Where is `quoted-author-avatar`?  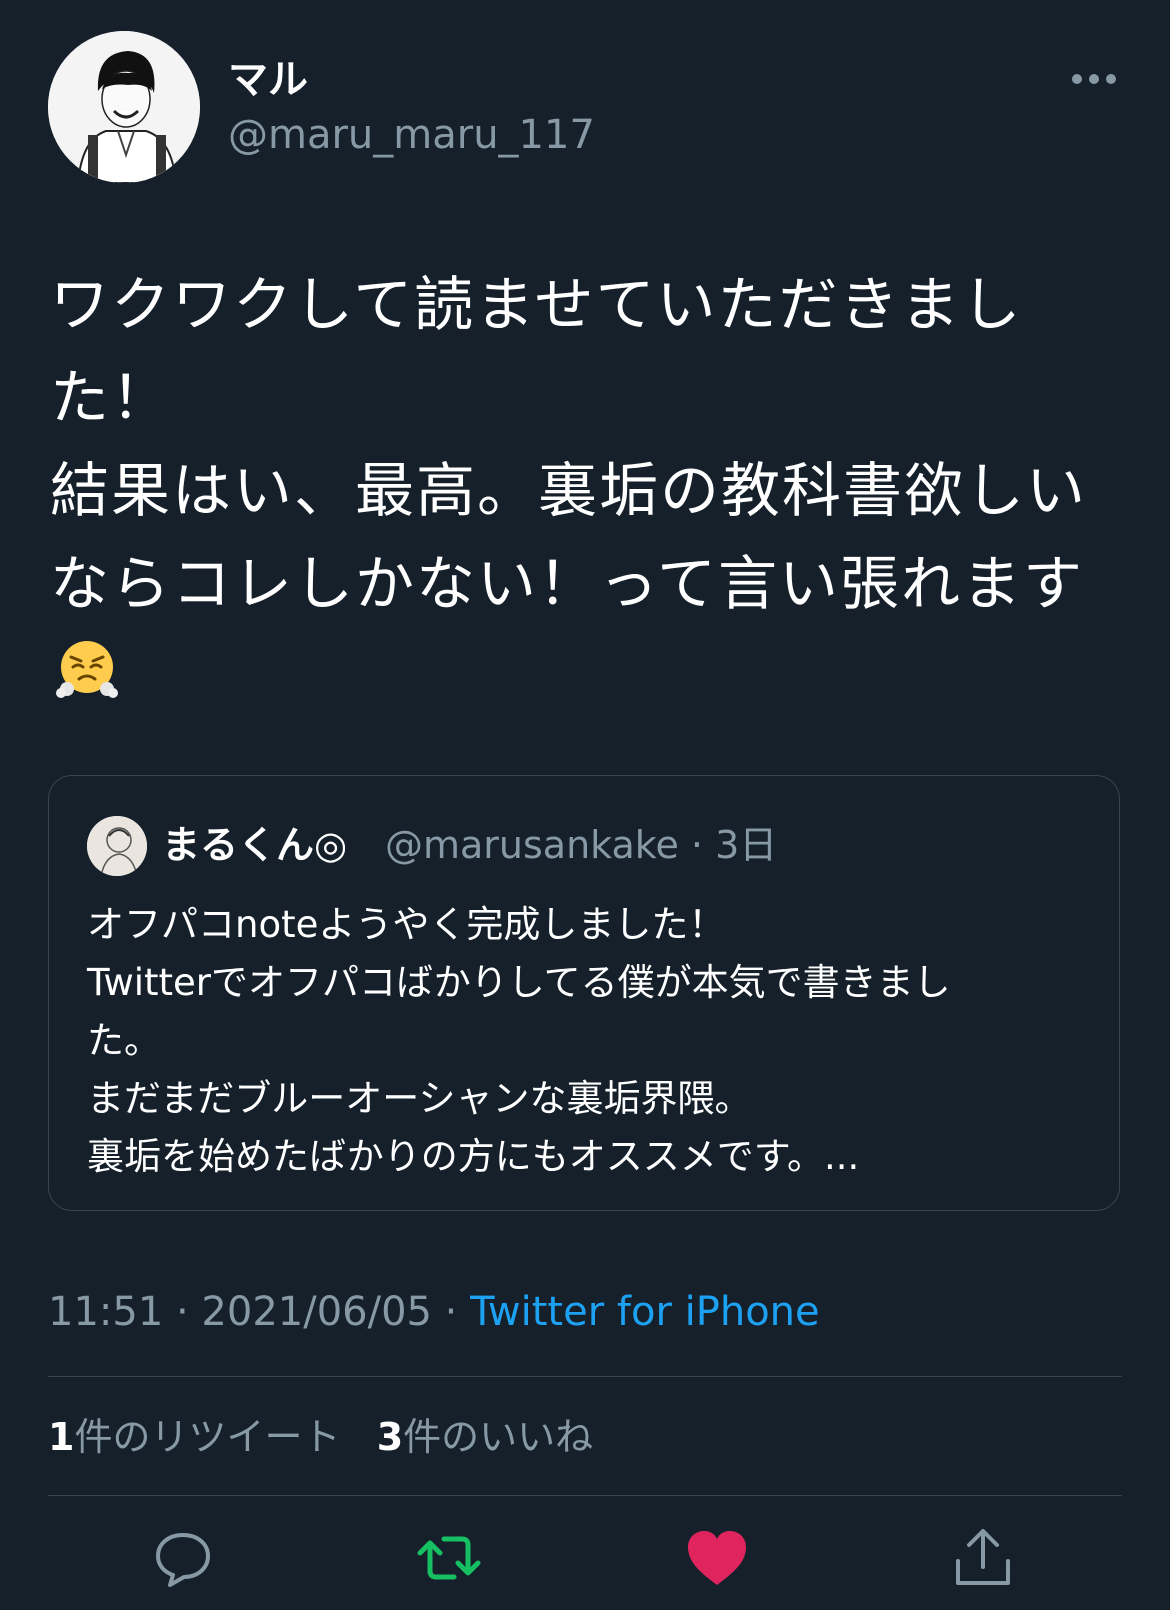
quoted-author-avatar is located at coordinates (117, 846).